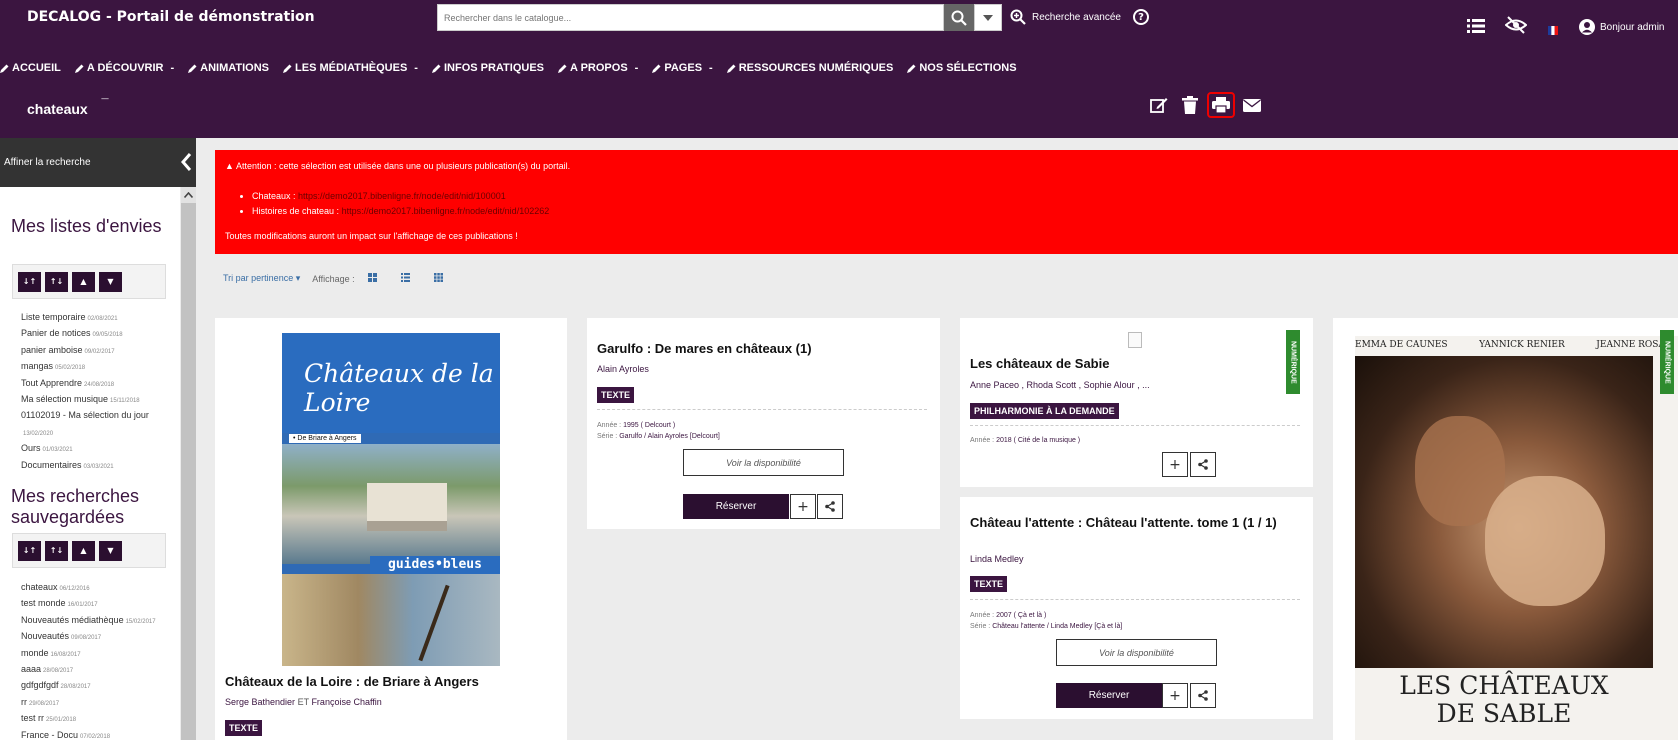  I want to click on help-icon: ?, so click(1141, 17).